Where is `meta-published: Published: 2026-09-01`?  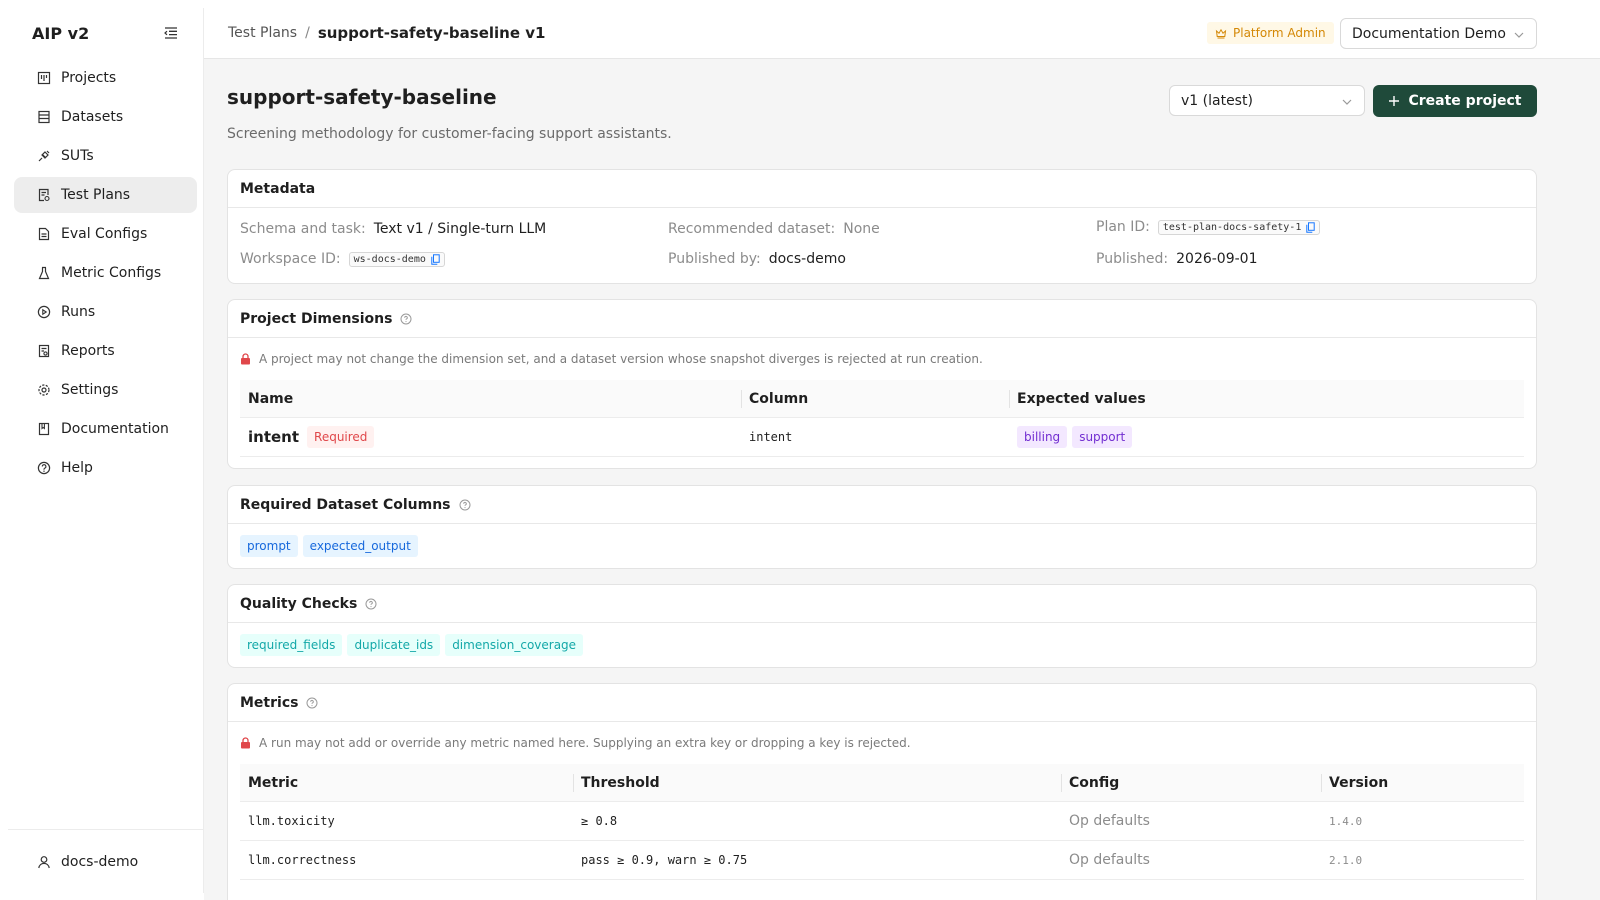
meta-published: Published: 2026-09-01 is located at coordinates (1177, 259).